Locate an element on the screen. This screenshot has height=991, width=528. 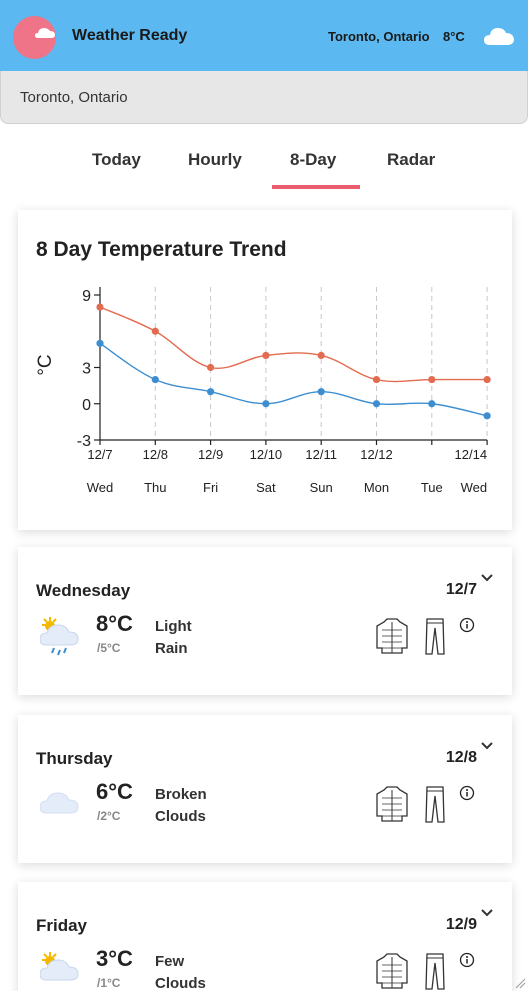
x-date-label: 12/10 is located at coordinates (266, 454).